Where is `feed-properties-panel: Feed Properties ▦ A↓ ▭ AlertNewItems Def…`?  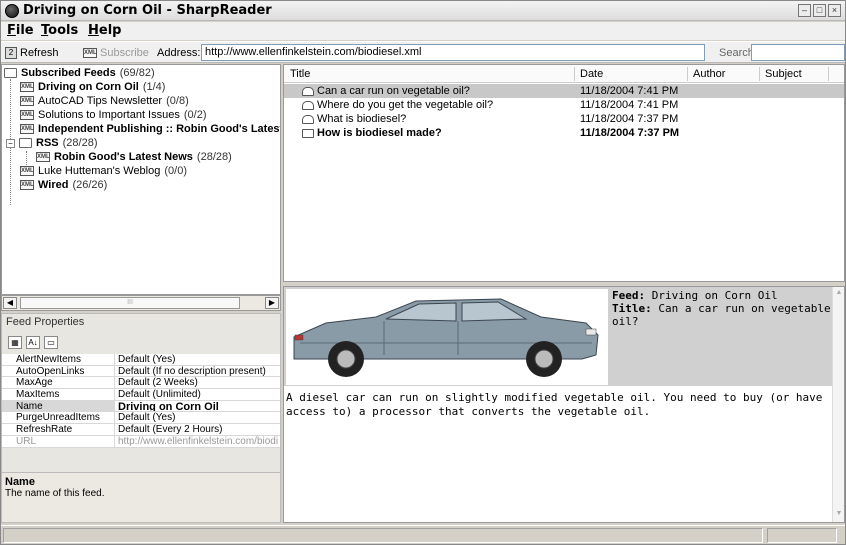
feed-properties-panel: Feed Properties ▦ A↓ ▭ AlertNewItems Def… is located at coordinates (141, 418).